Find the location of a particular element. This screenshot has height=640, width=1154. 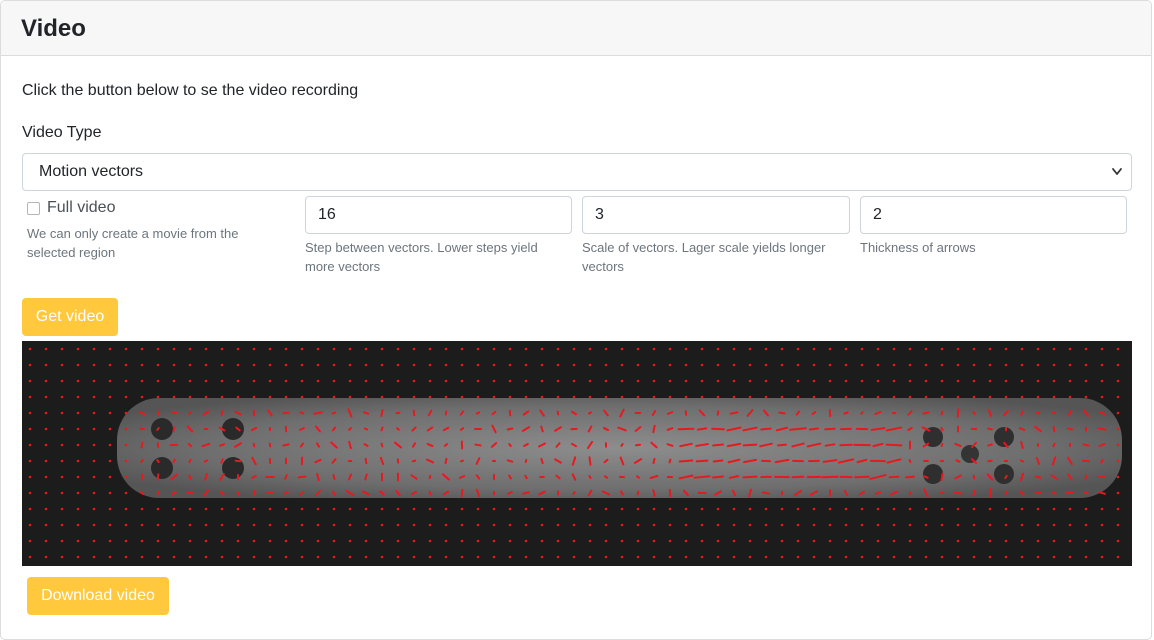

scale-input: 3 is located at coordinates (716, 215).